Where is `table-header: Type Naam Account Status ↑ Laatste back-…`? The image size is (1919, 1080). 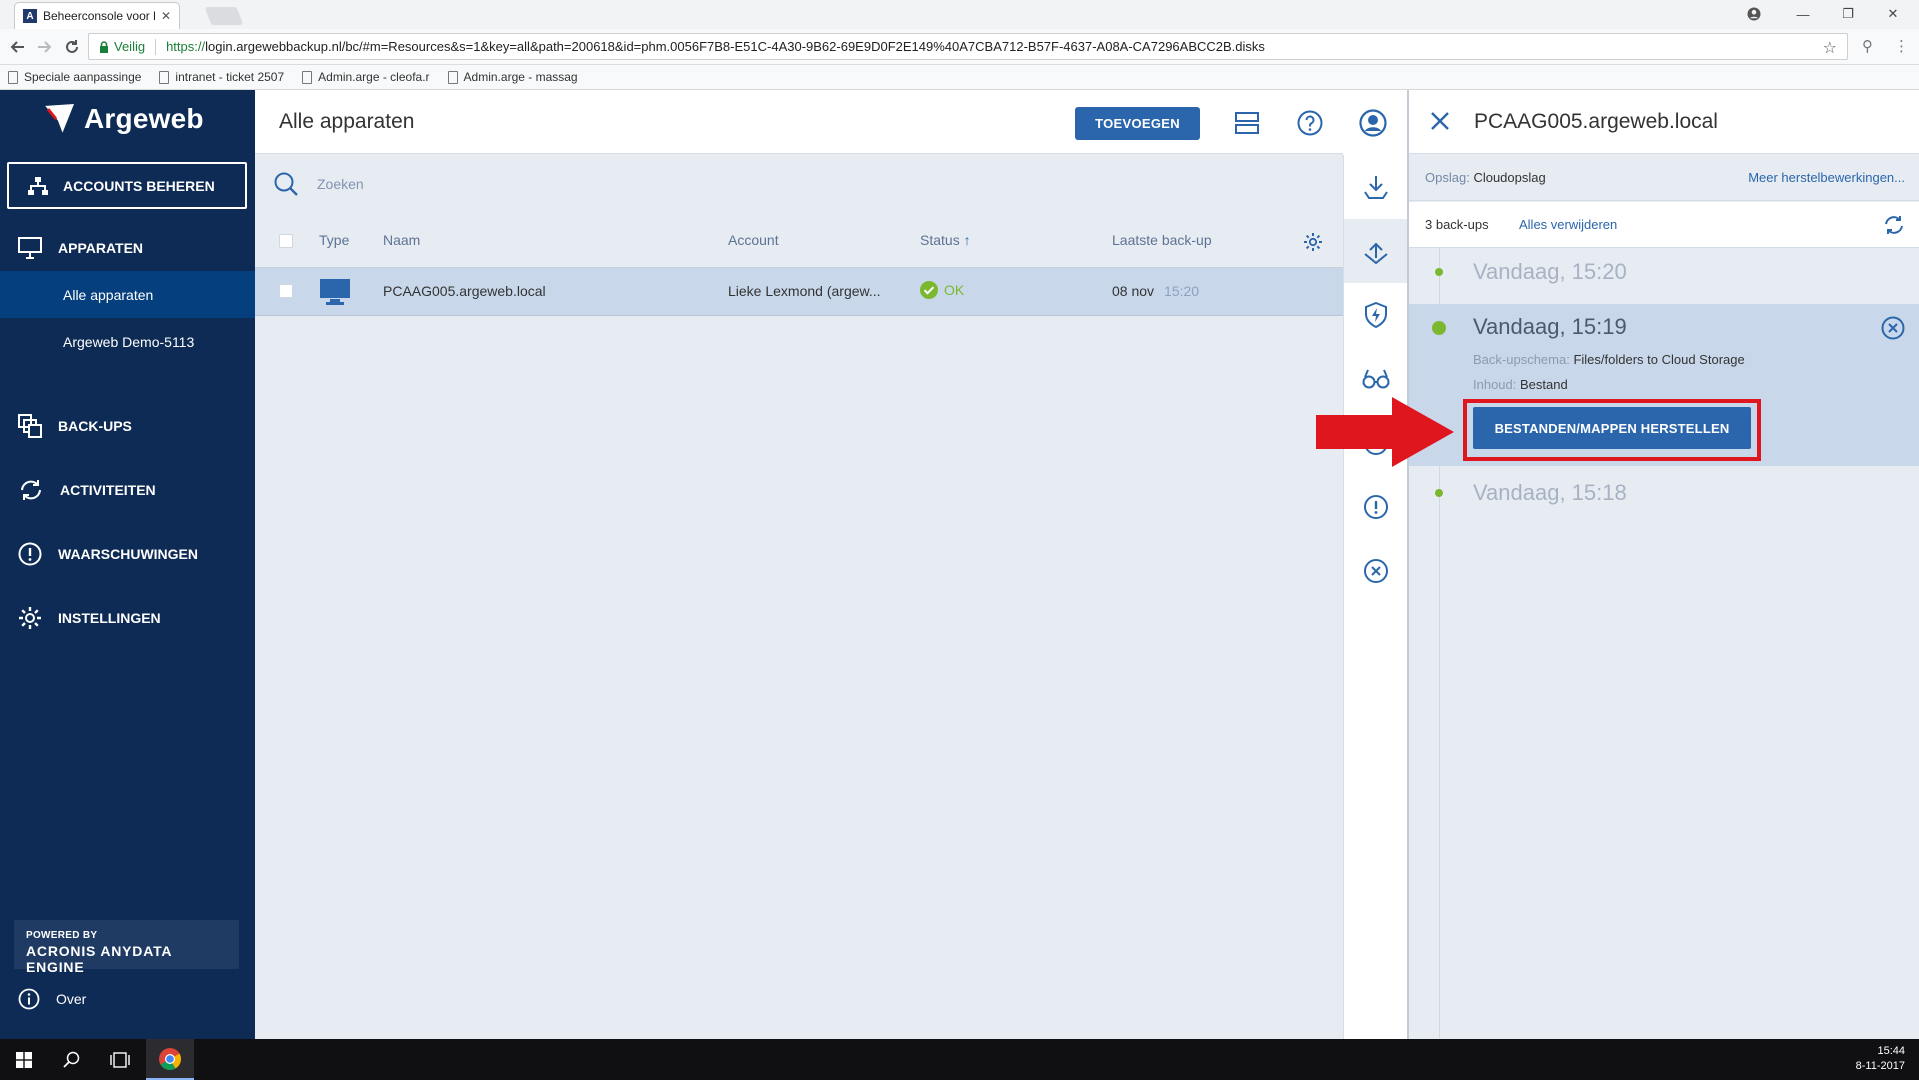
table-header: Type Naam Account Status ↑ Laatste back-… is located at coordinates (799, 241).